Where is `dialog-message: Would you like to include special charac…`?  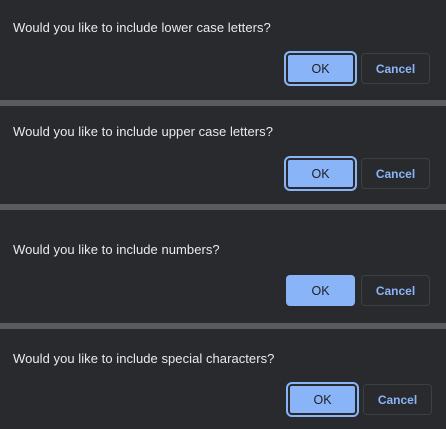
dialog-message: Would you like to include special charac… is located at coordinates (144, 358).